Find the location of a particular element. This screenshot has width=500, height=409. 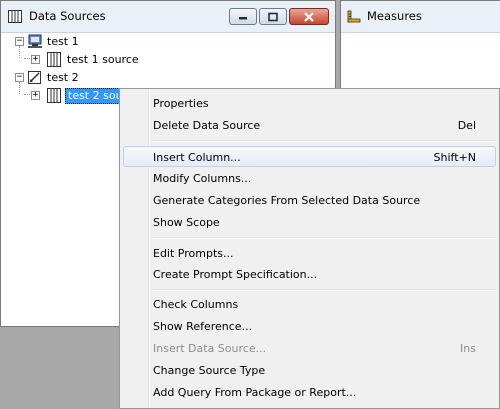

menu-item-insert-column: Insert Column... Shift+N is located at coordinates (309, 156).